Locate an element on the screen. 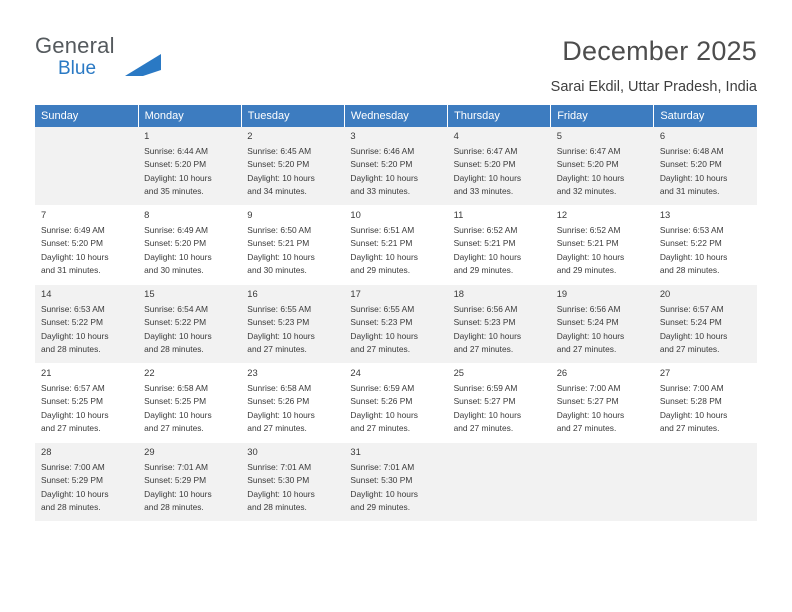 This screenshot has height=612, width=792. day-number: 17 is located at coordinates (355, 293).